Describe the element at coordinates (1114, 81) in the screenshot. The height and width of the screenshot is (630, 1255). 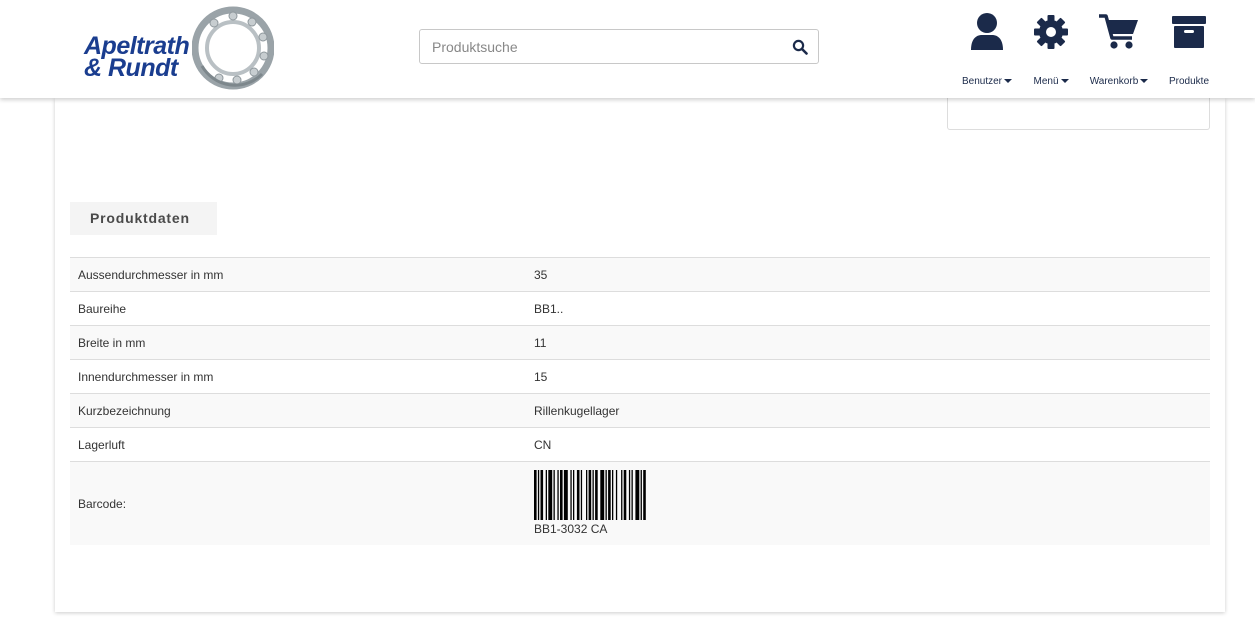
I see `nav-cart-label: Warenkorb` at that location.